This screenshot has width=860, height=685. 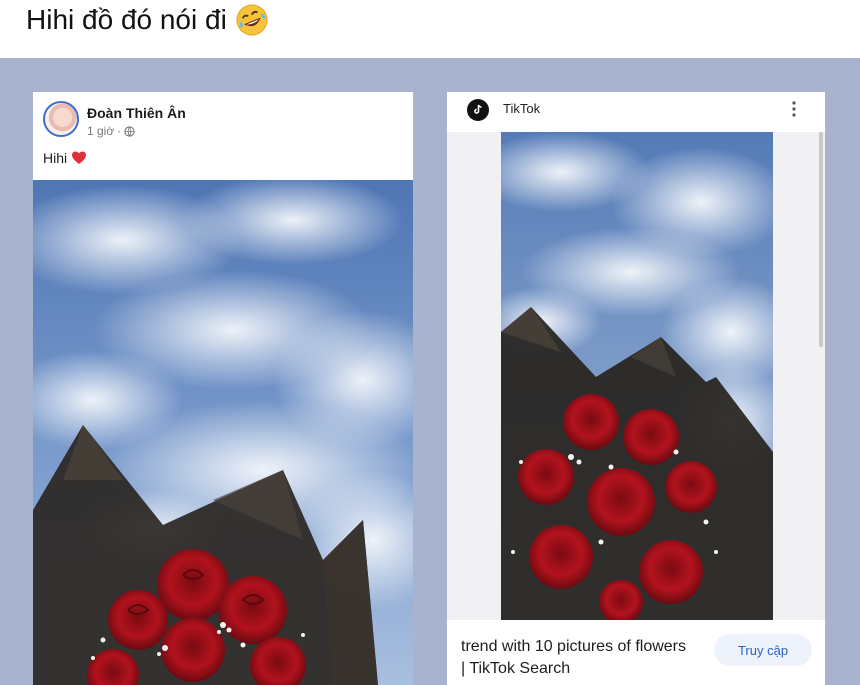 I want to click on avatar, so click(x=61, y=119).